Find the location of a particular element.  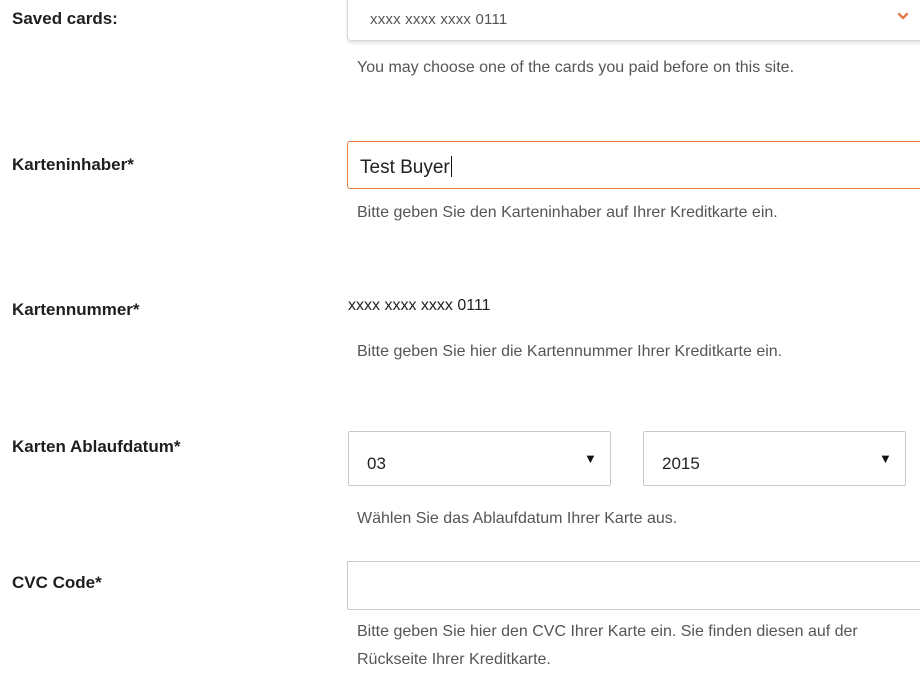

expiry-label: Karten Ablaufdatum* is located at coordinates (96, 446).